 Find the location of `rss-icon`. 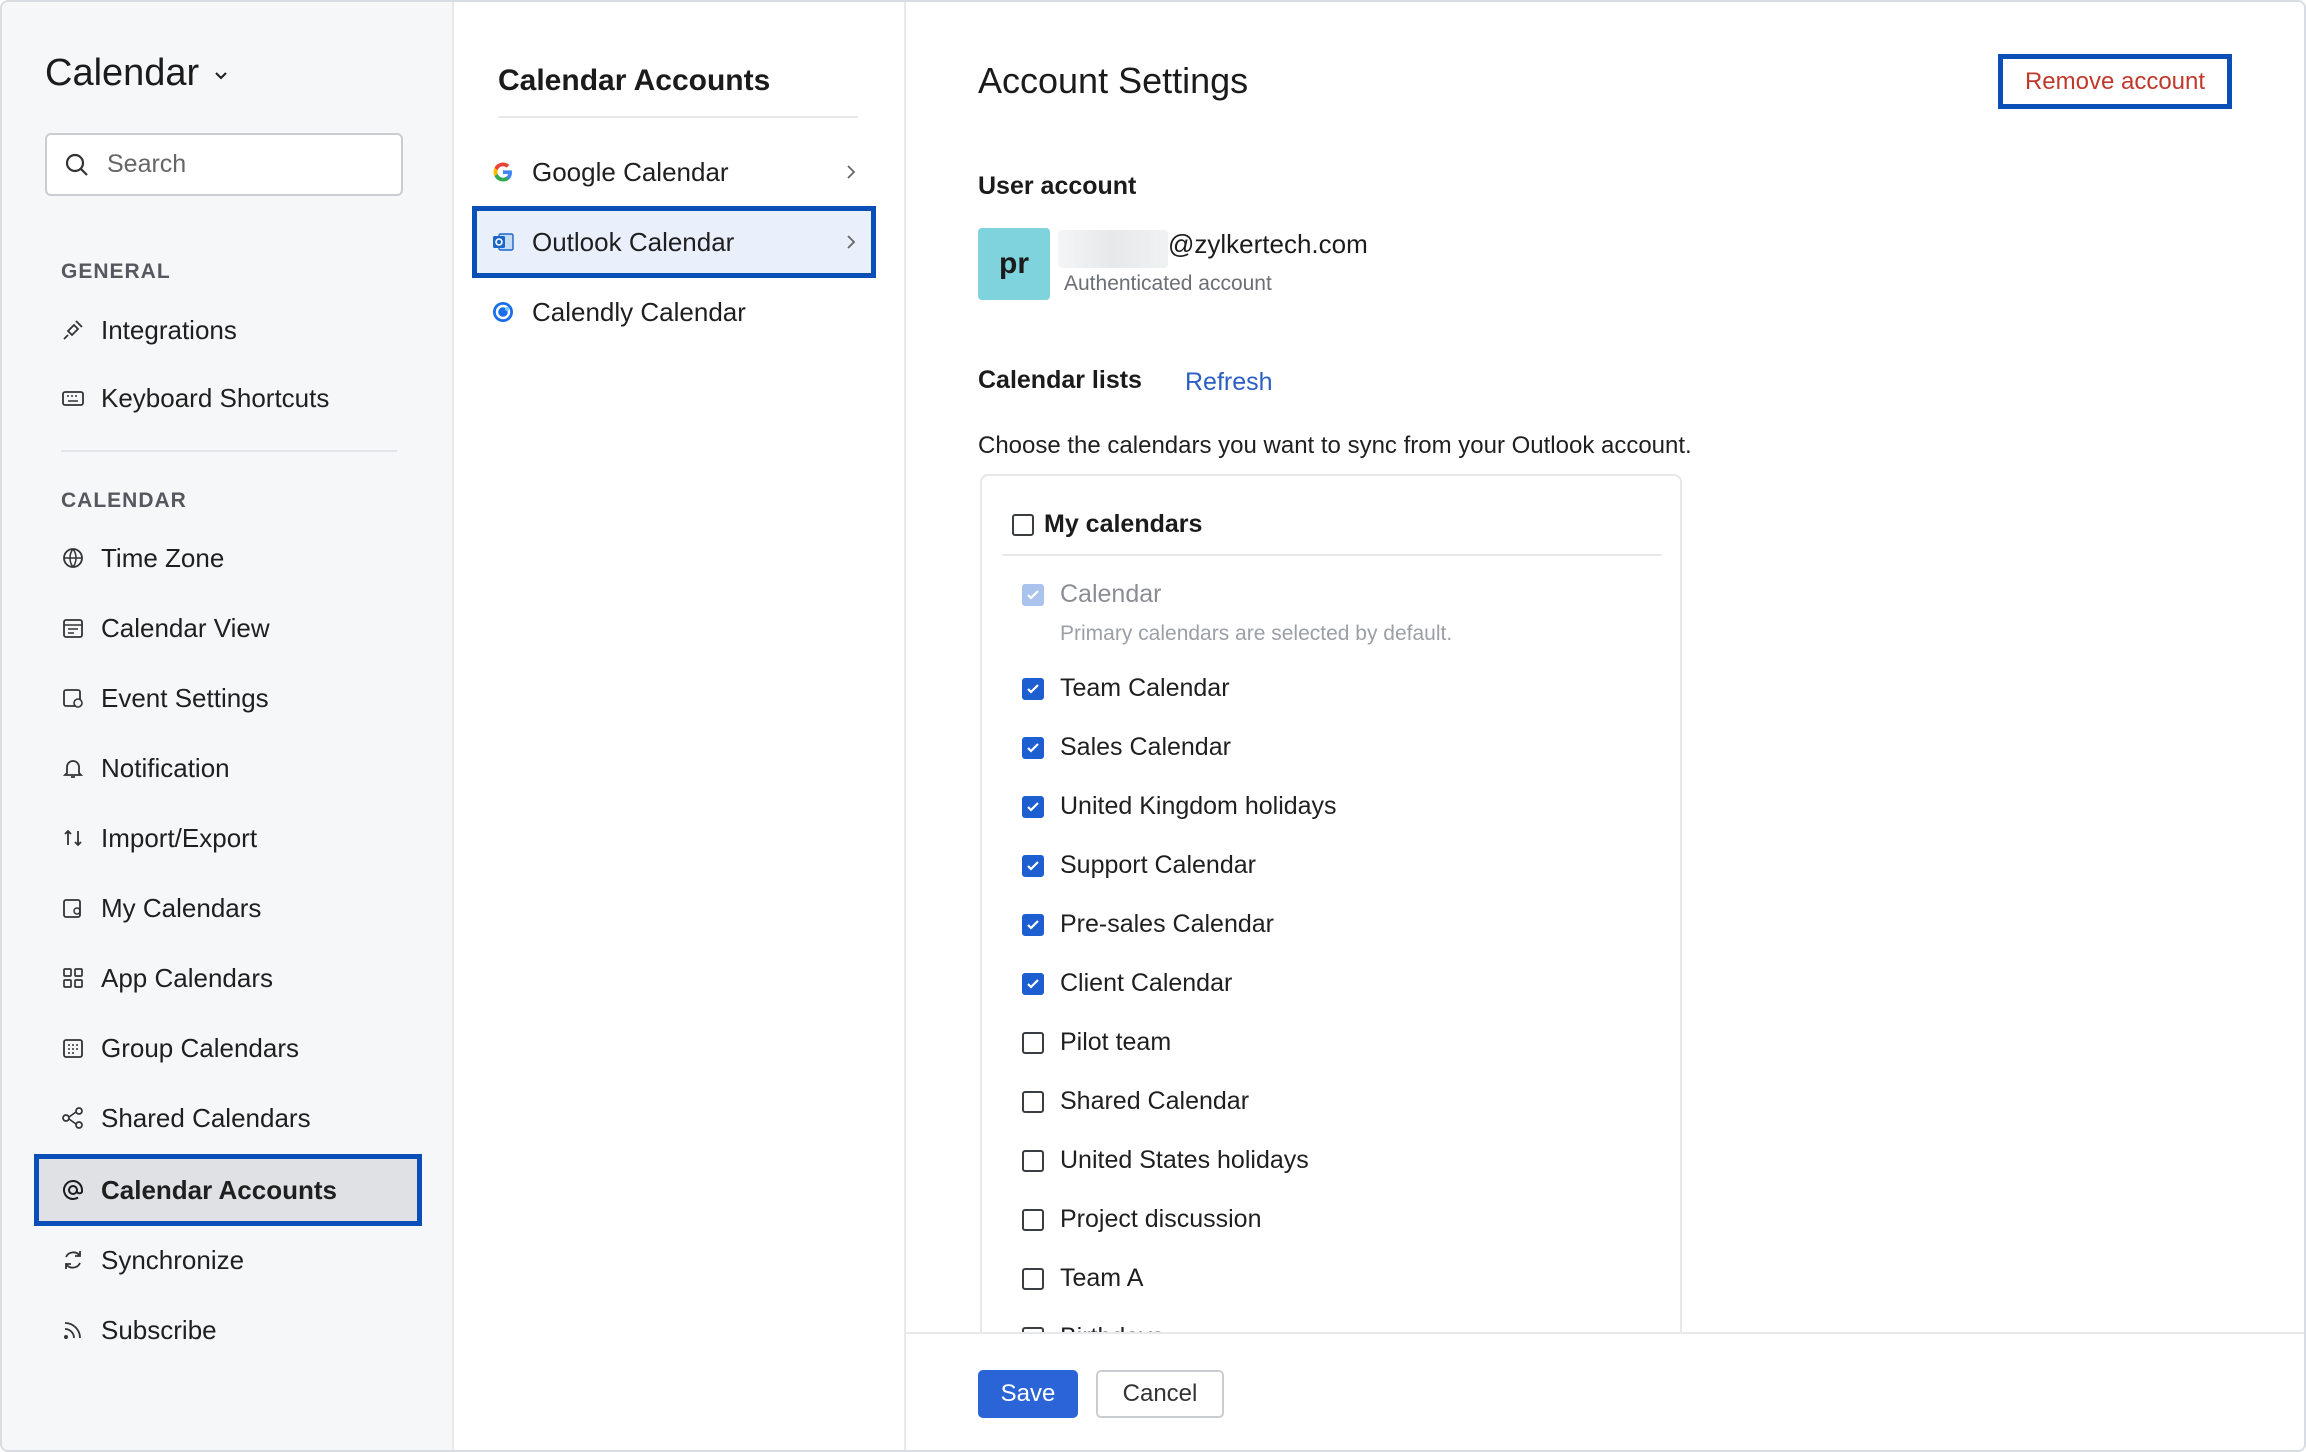

rss-icon is located at coordinates (72, 1330).